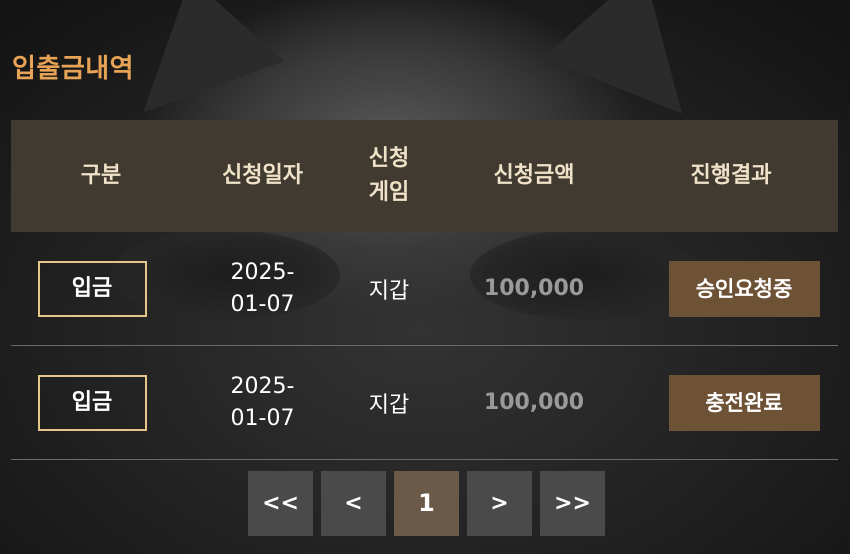 The height and width of the screenshot is (554, 850). What do you see at coordinates (731, 175) in the screenshot?
I see `header-status: 진행결과` at bounding box center [731, 175].